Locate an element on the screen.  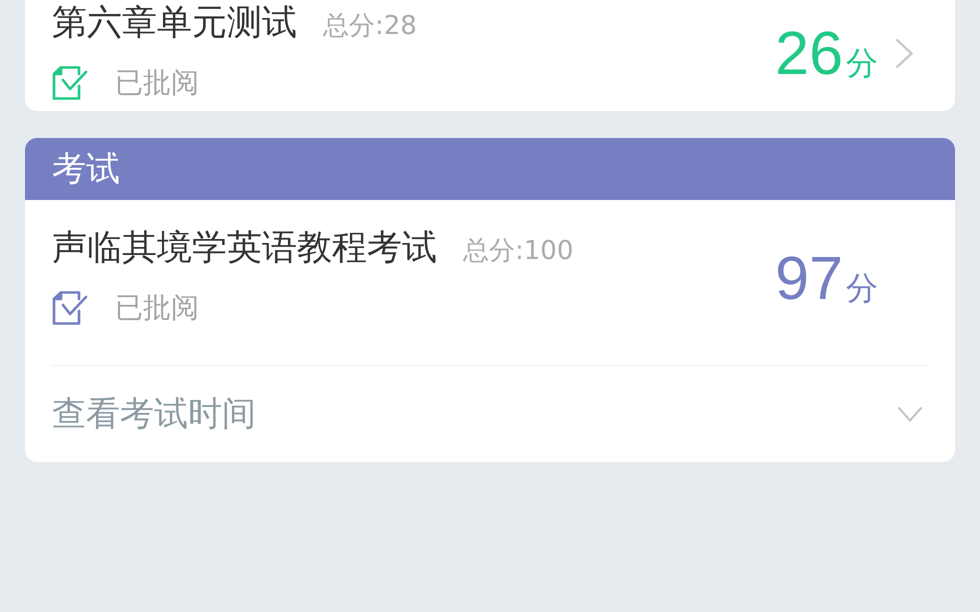
chevron-right-icon is located at coordinates (904, 53).